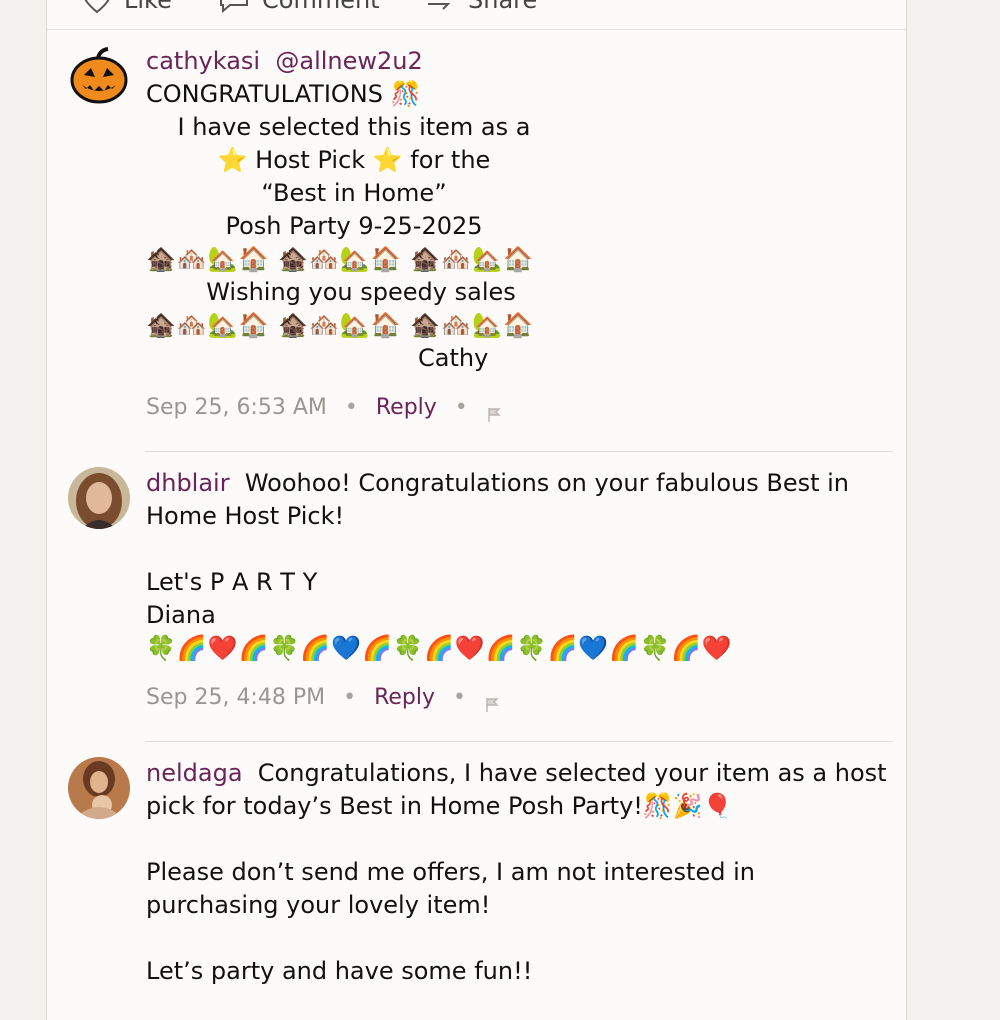 This screenshot has width=1000, height=1020. I want to click on comment-line: Wishing you speedy sales, so click(361, 292).